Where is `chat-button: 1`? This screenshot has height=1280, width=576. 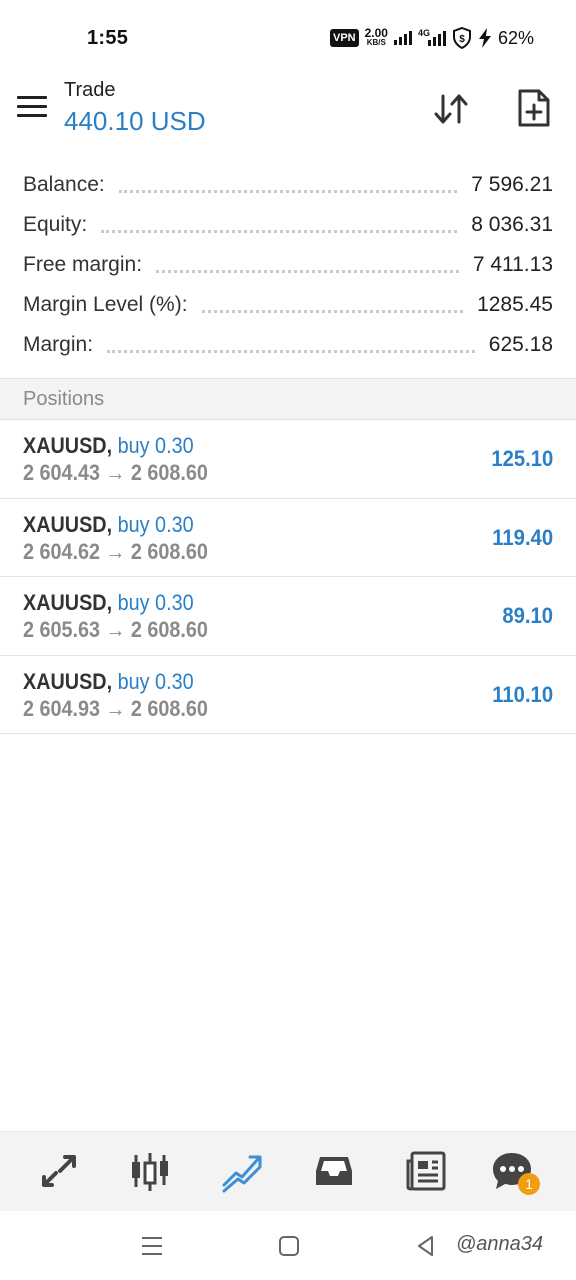 chat-button: 1 is located at coordinates (515, 1172).